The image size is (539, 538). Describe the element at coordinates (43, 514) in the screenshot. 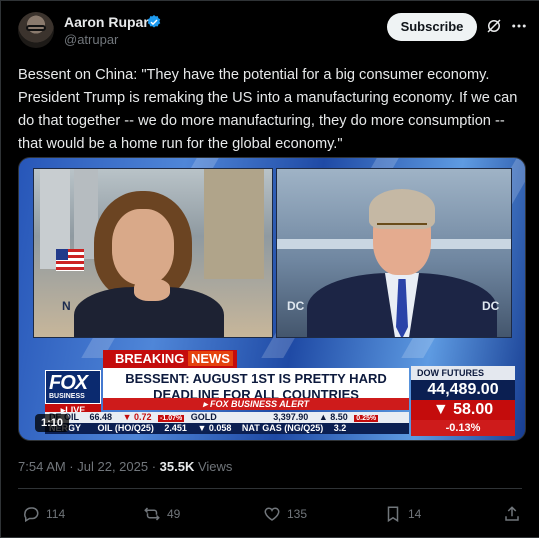

I see `reply-button: 114` at that location.